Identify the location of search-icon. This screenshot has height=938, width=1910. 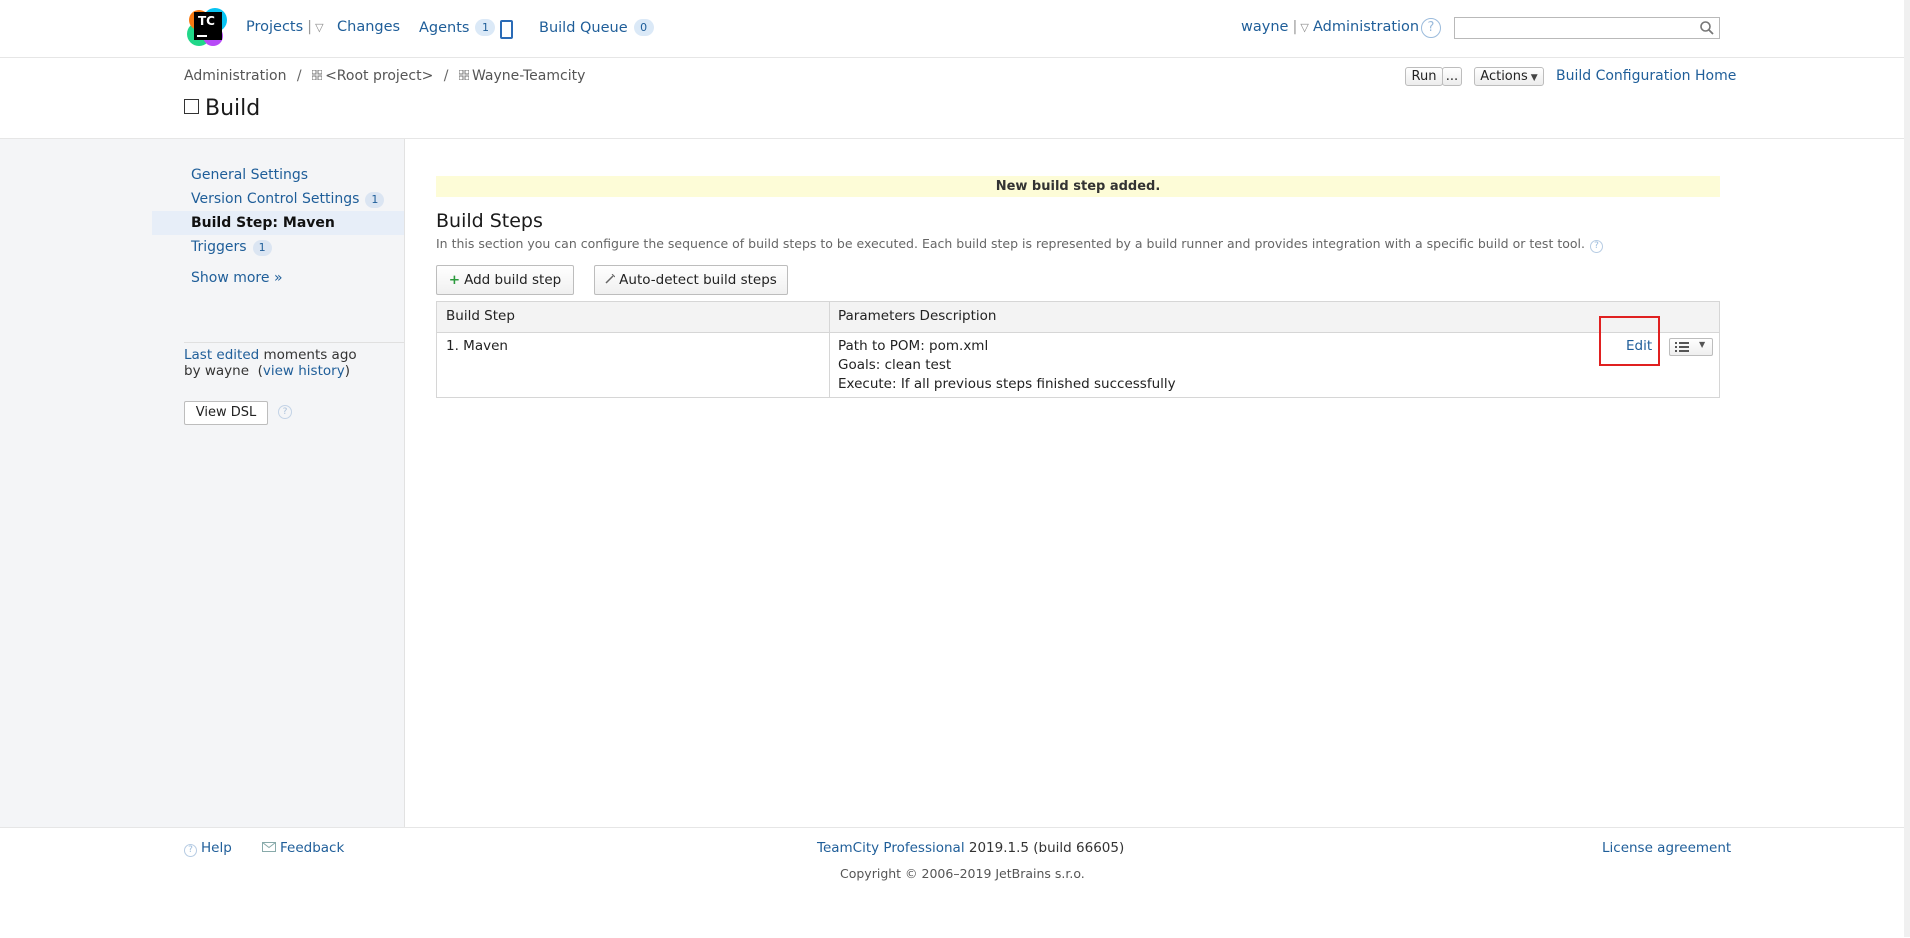
(1707, 28).